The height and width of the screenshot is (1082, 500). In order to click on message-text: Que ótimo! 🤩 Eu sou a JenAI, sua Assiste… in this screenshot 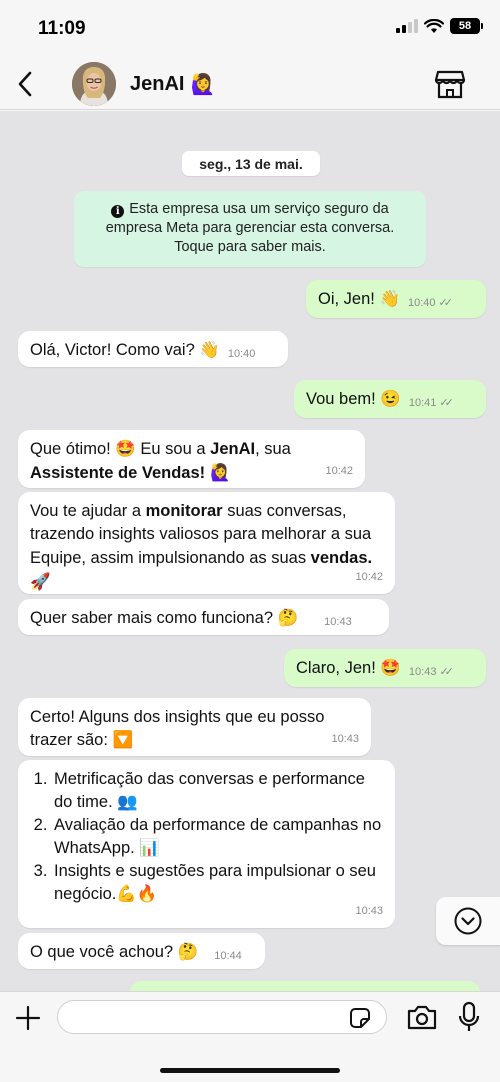, I will do `click(160, 461)`.